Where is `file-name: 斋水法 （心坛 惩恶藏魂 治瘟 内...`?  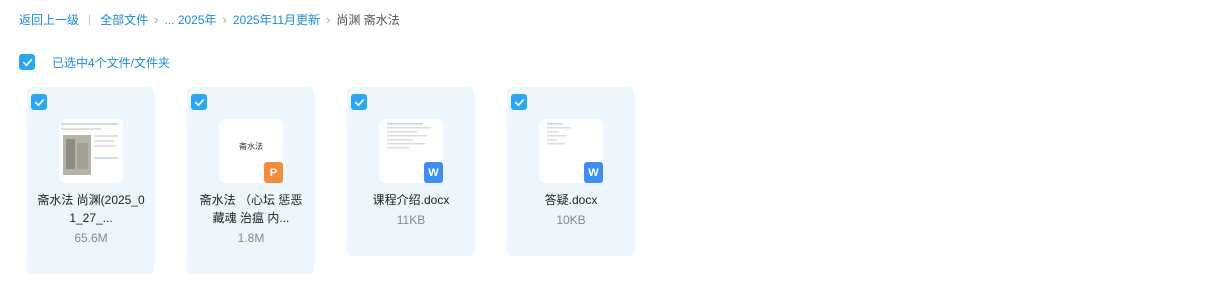 file-name: 斋水法 （心坛 惩恶藏魂 治瘟 内... is located at coordinates (251, 209).